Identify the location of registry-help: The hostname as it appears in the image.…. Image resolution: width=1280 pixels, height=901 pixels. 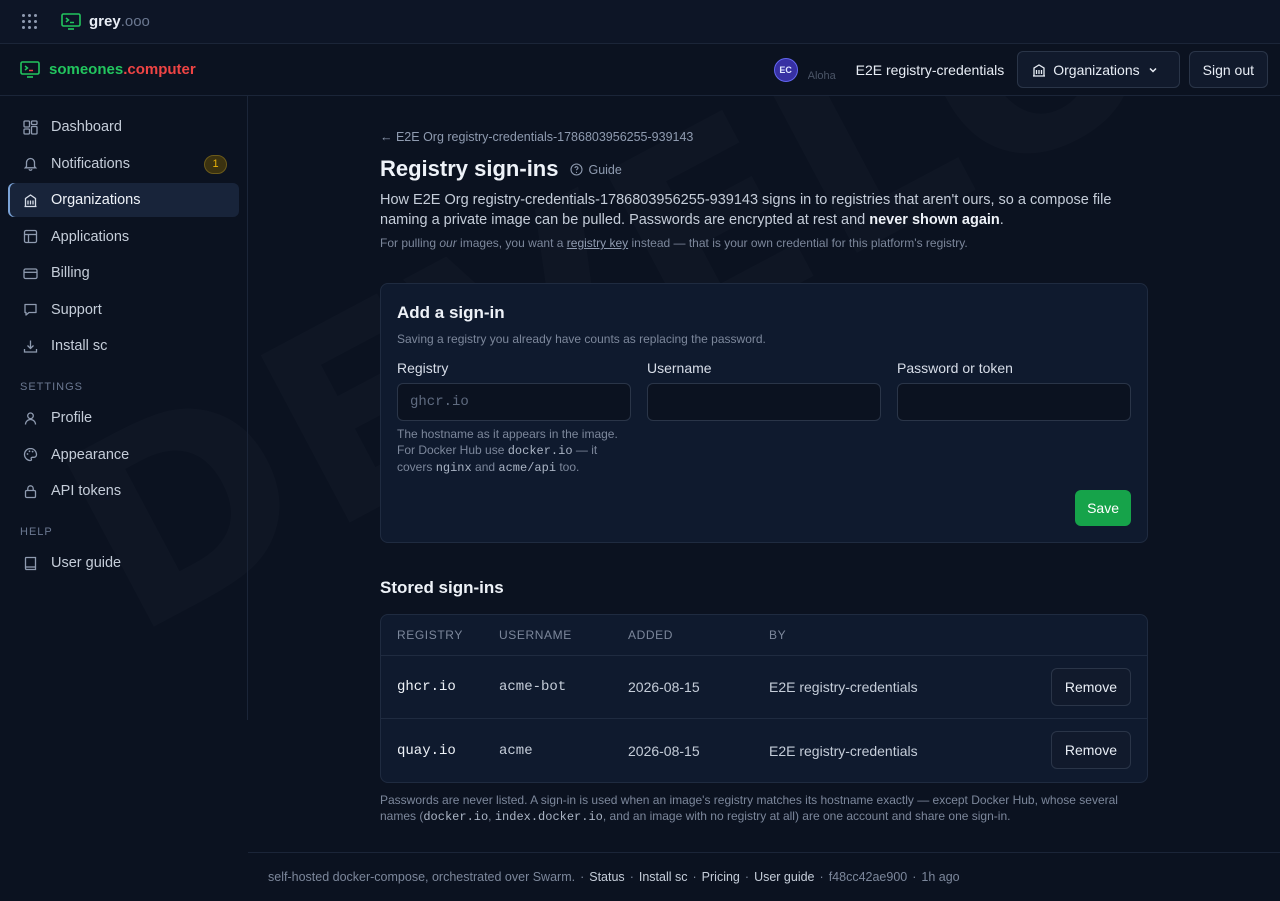
(514, 451).